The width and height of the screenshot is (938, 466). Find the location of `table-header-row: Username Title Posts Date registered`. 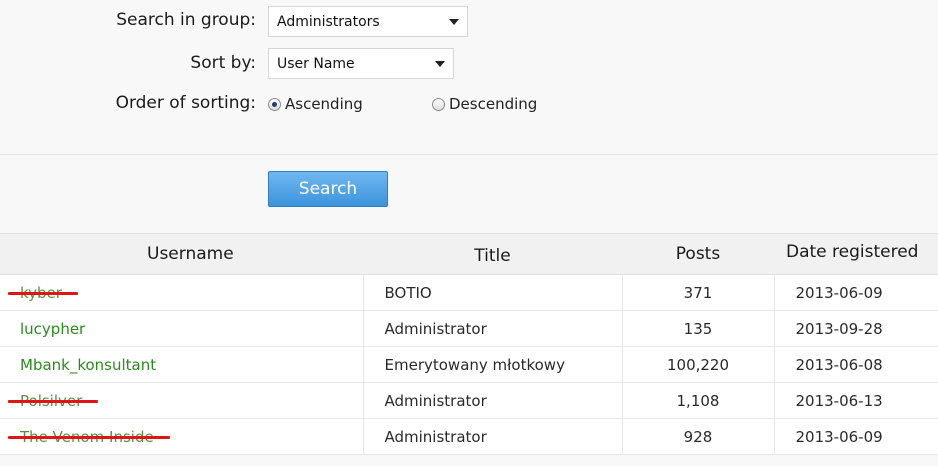

table-header-row: Username Title Posts Date registered is located at coordinates (469, 254).